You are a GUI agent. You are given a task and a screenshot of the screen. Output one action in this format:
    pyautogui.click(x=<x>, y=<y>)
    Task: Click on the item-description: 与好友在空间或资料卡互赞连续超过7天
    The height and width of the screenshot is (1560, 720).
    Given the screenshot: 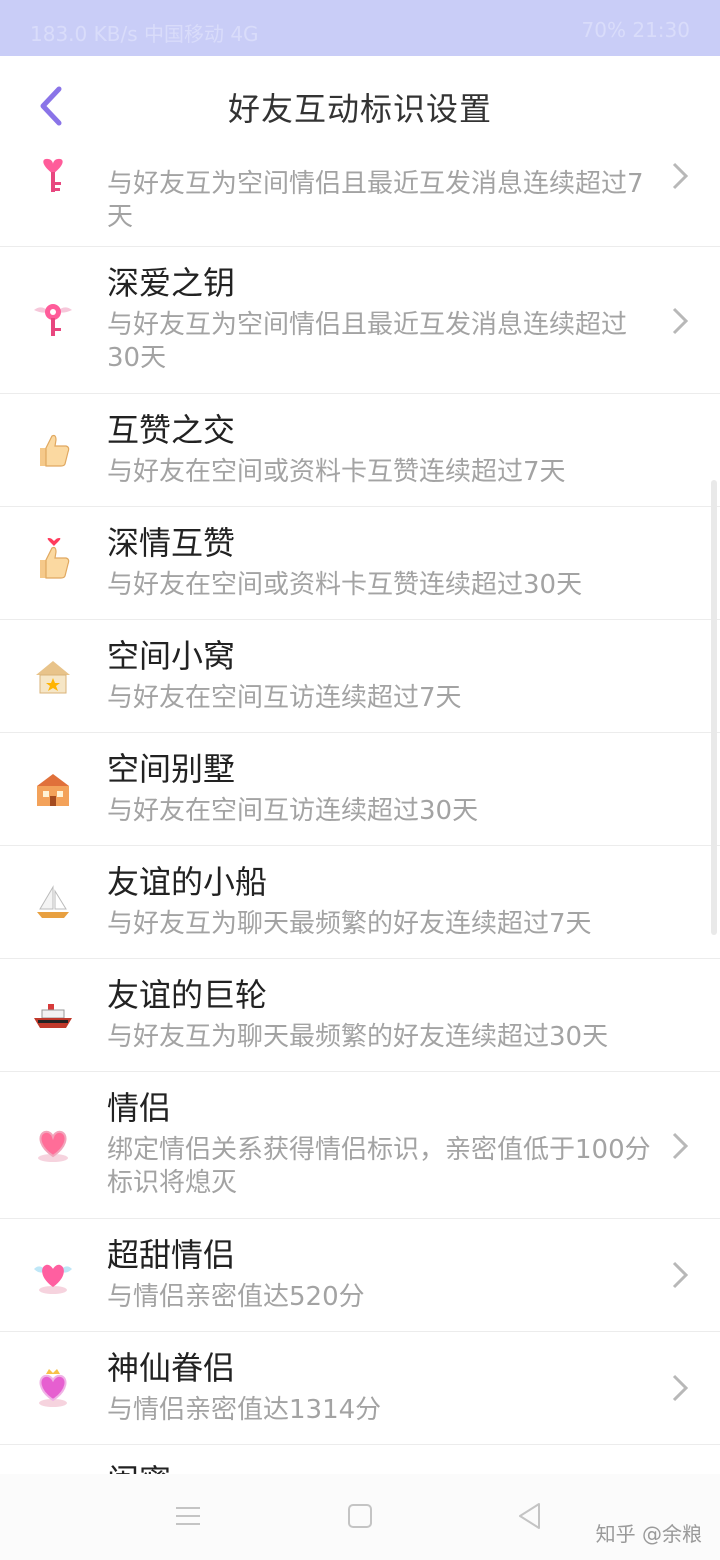 What is the action you would take?
    pyautogui.click(x=336, y=472)
    